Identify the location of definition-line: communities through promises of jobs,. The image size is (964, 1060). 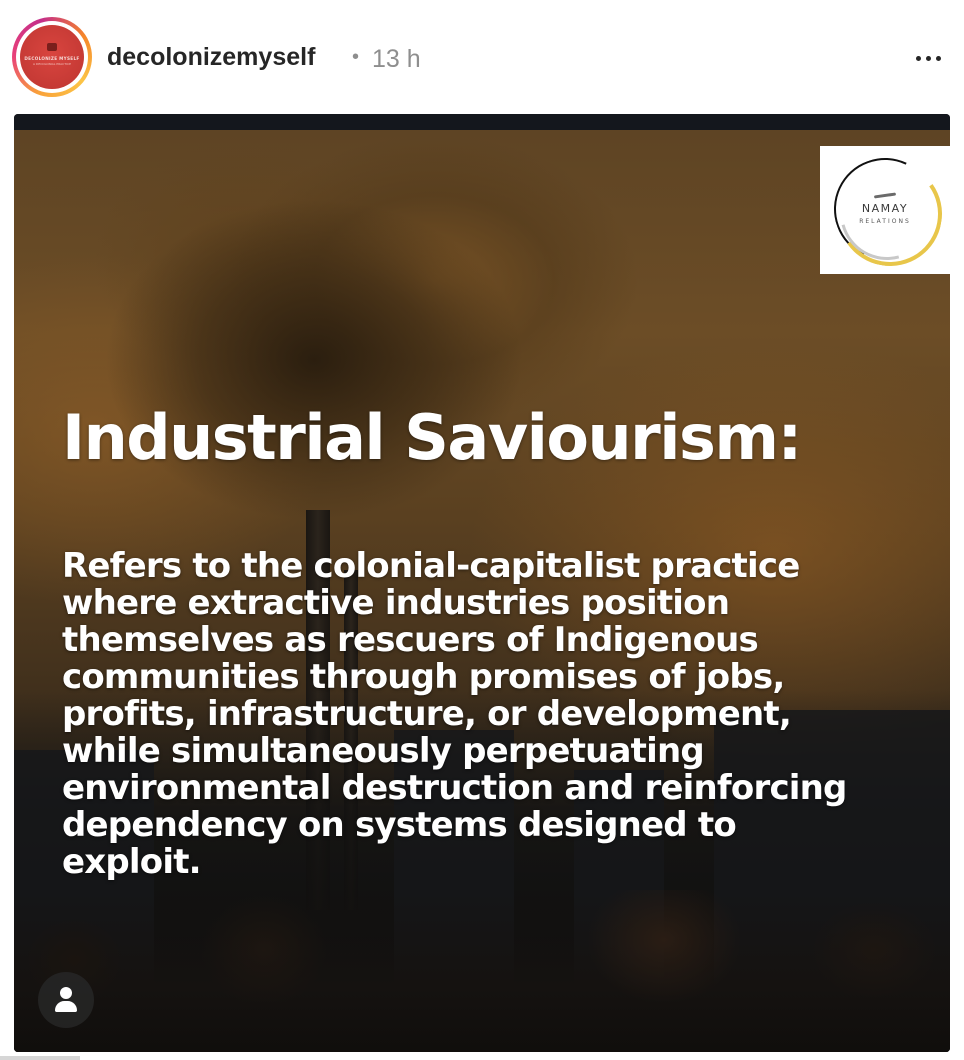
(423, 677).